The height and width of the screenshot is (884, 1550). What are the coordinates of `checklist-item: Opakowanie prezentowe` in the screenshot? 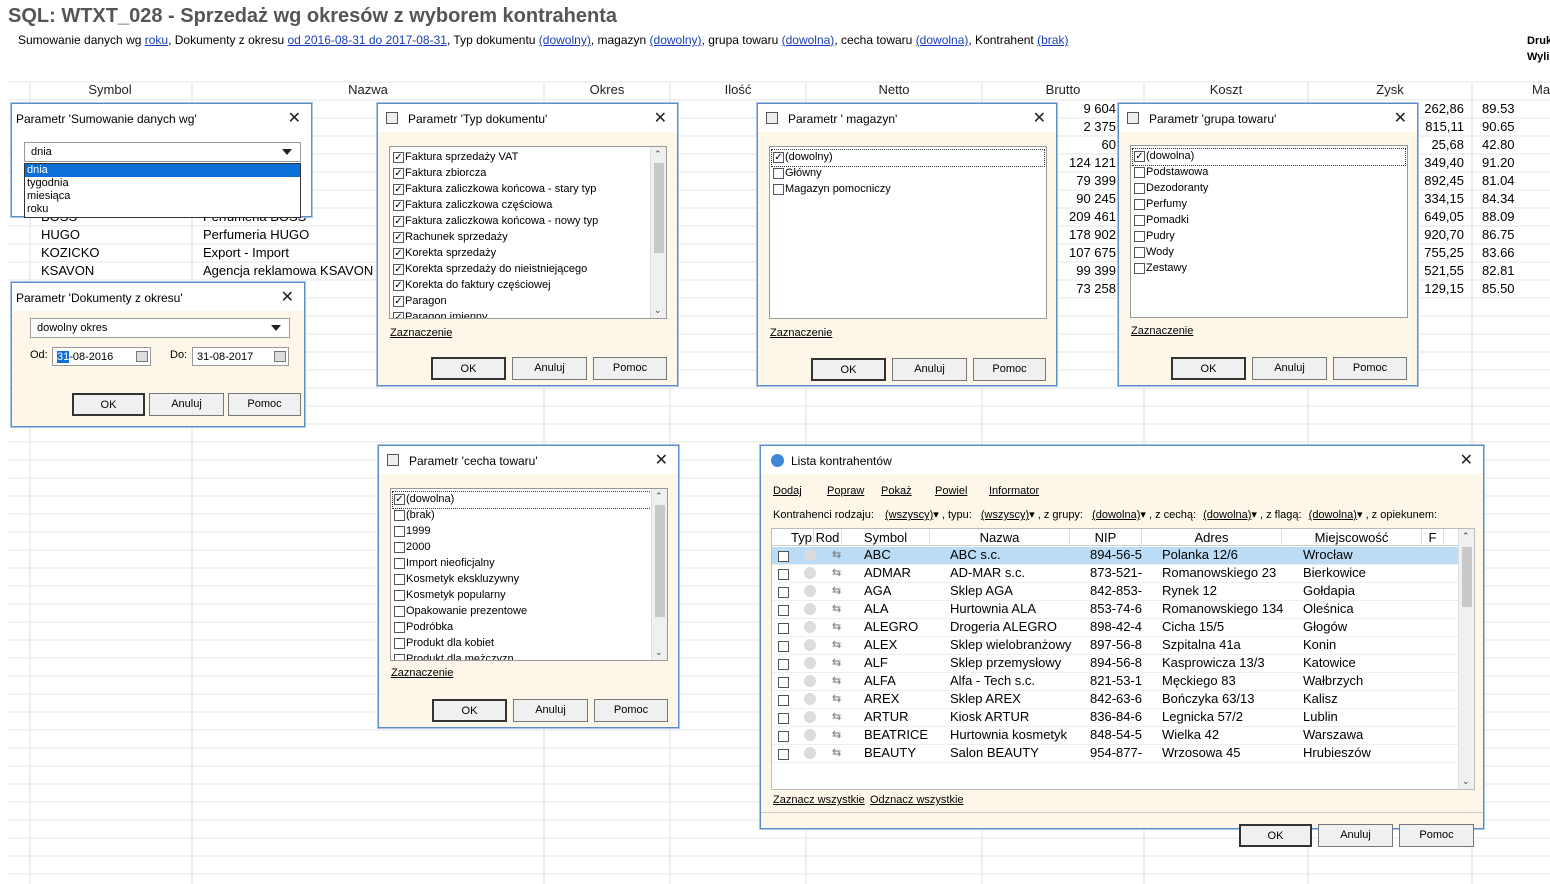 It's located at (522, 612).